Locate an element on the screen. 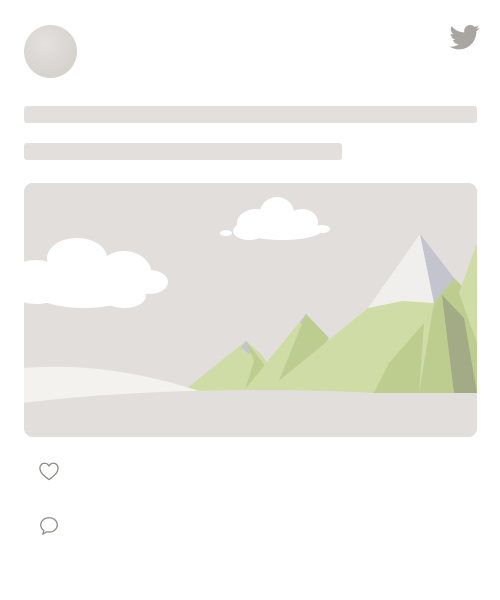 The width and height of the screenshot is (500, 600). reply-button is located at coordinates (49, 526).